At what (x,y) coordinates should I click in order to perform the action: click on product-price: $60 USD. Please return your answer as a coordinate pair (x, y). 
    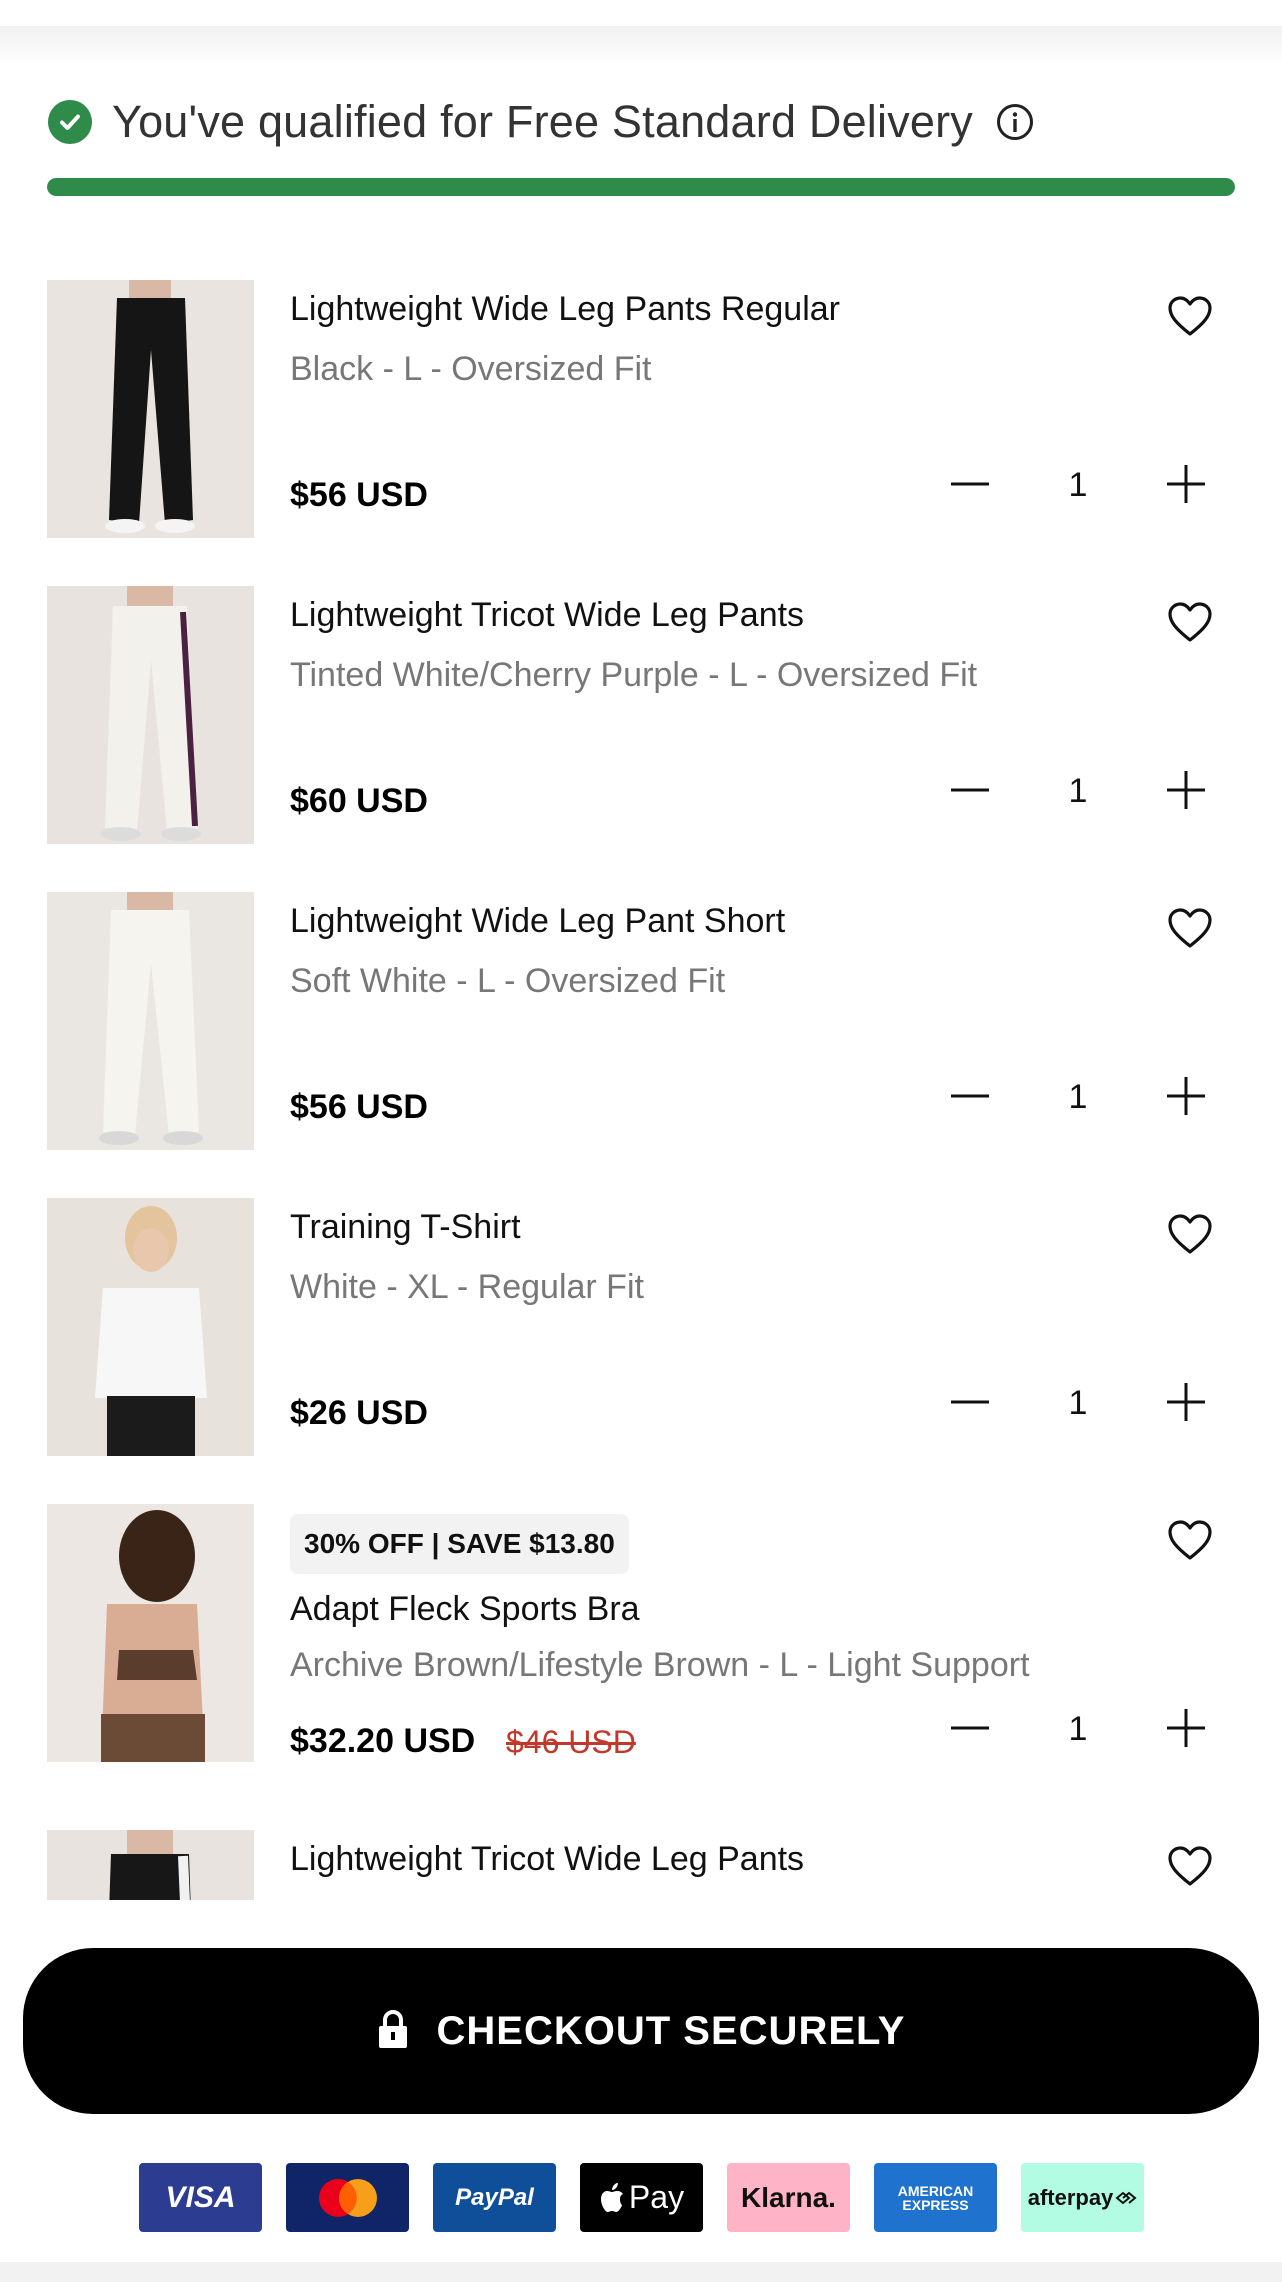
    Looking at the image, I should click on (359, 801).